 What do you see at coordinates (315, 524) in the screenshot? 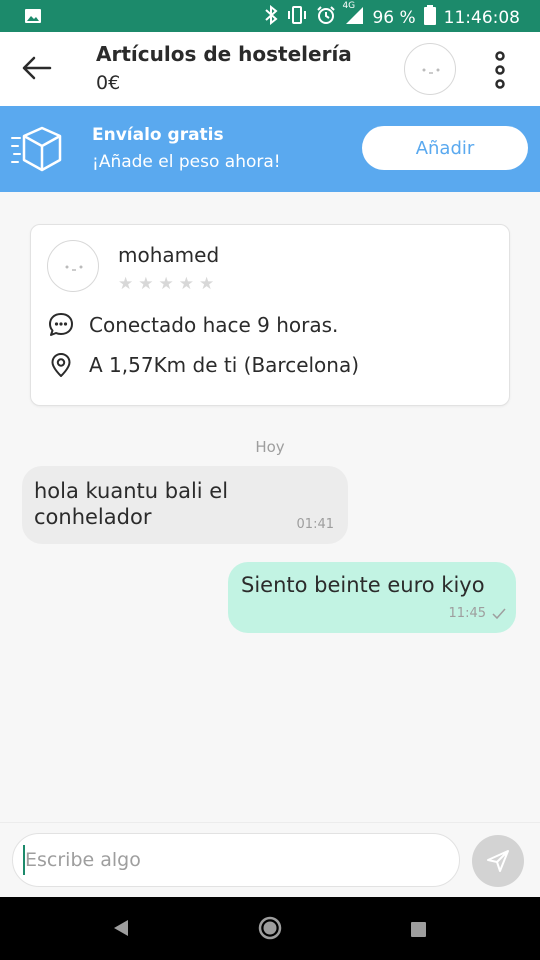
I see `message-time: 01:41` at bounding box center [315, 524].